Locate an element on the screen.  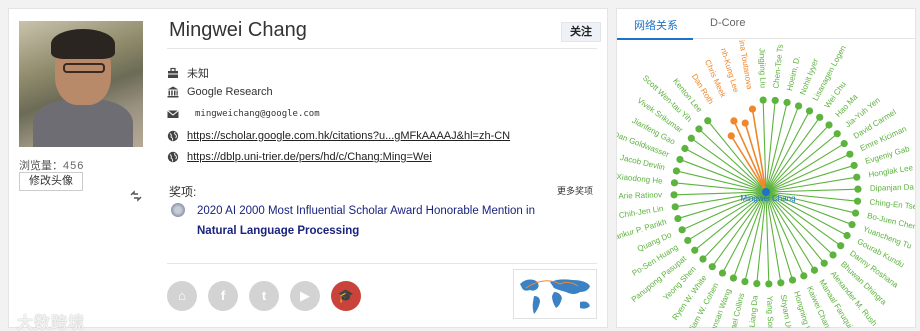
network-node-label: Ching-En Tse is located at coordinates (892, 205).